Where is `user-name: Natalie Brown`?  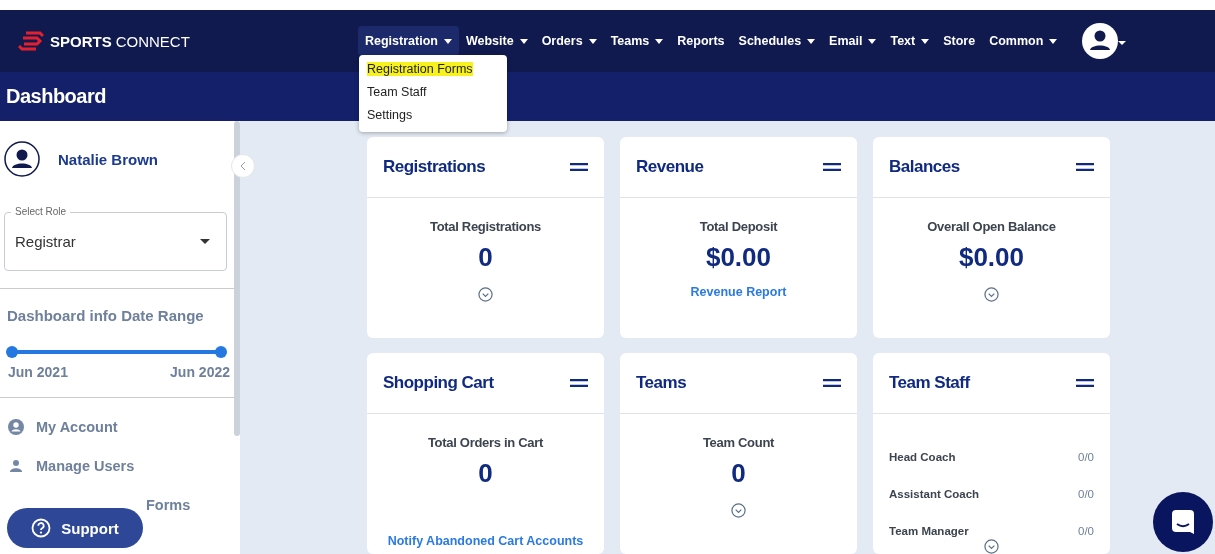
user-name: Natalie Brown is located at coordinates (108, 159).